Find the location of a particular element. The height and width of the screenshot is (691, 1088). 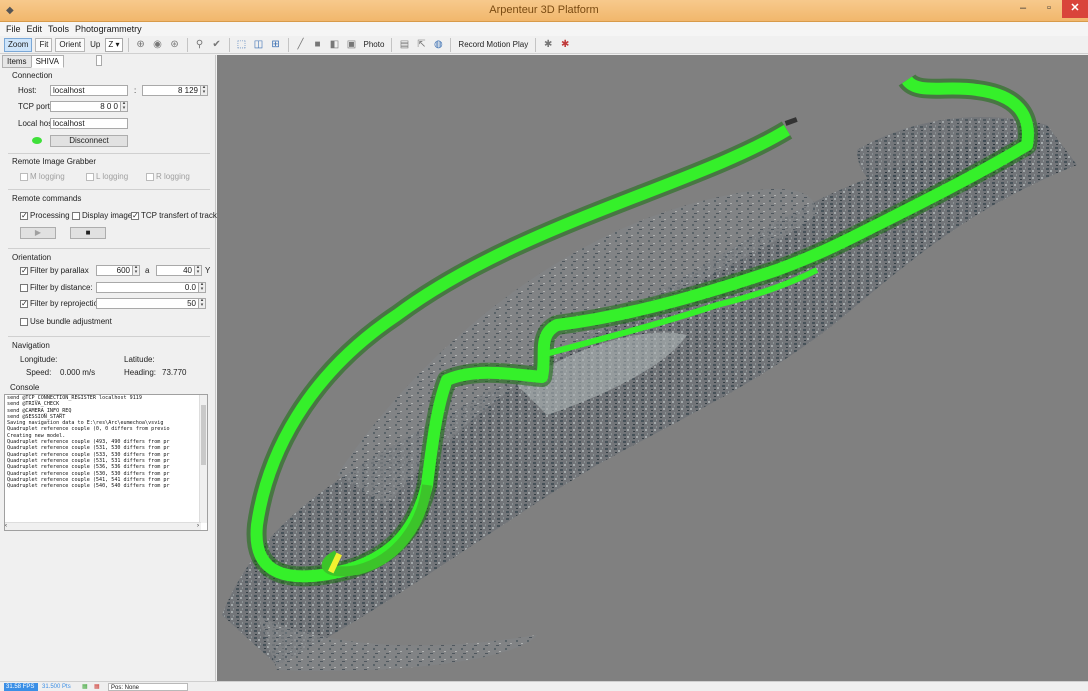

frame-icon: ▣ is located at coordinates (352, 45).